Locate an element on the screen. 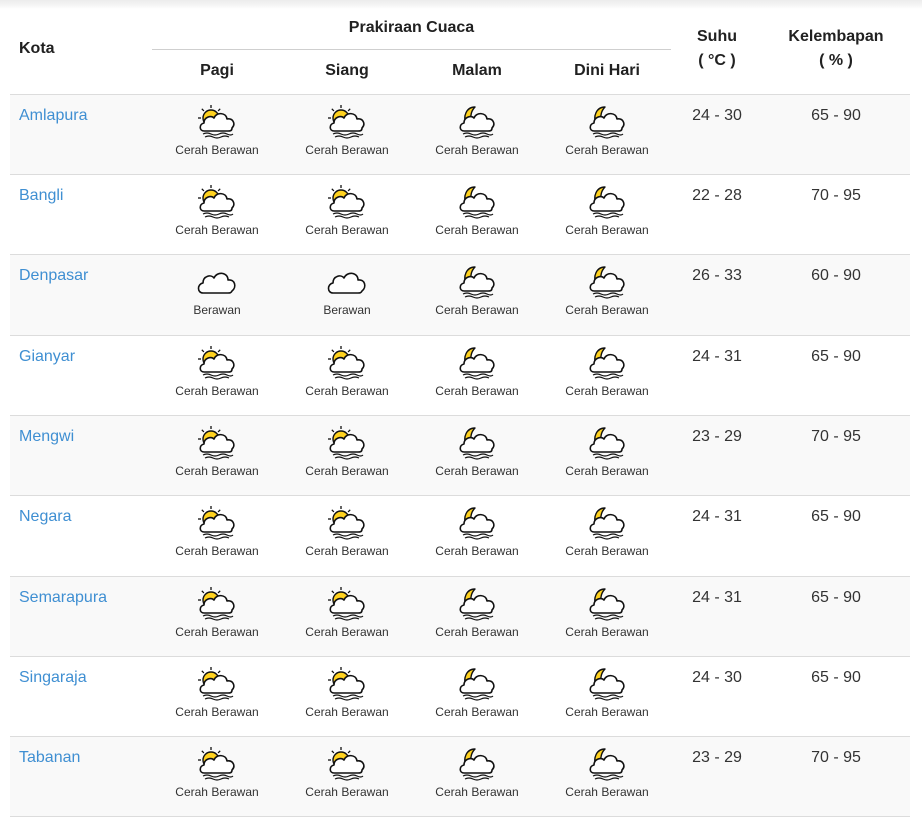  top-shadow-bar is located at coordinates (461, 4).